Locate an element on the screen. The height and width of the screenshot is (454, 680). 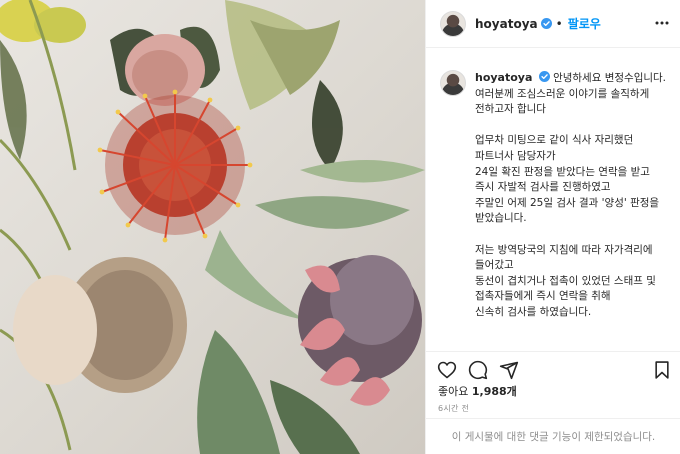
avatar is located at coordinates (453, 23).